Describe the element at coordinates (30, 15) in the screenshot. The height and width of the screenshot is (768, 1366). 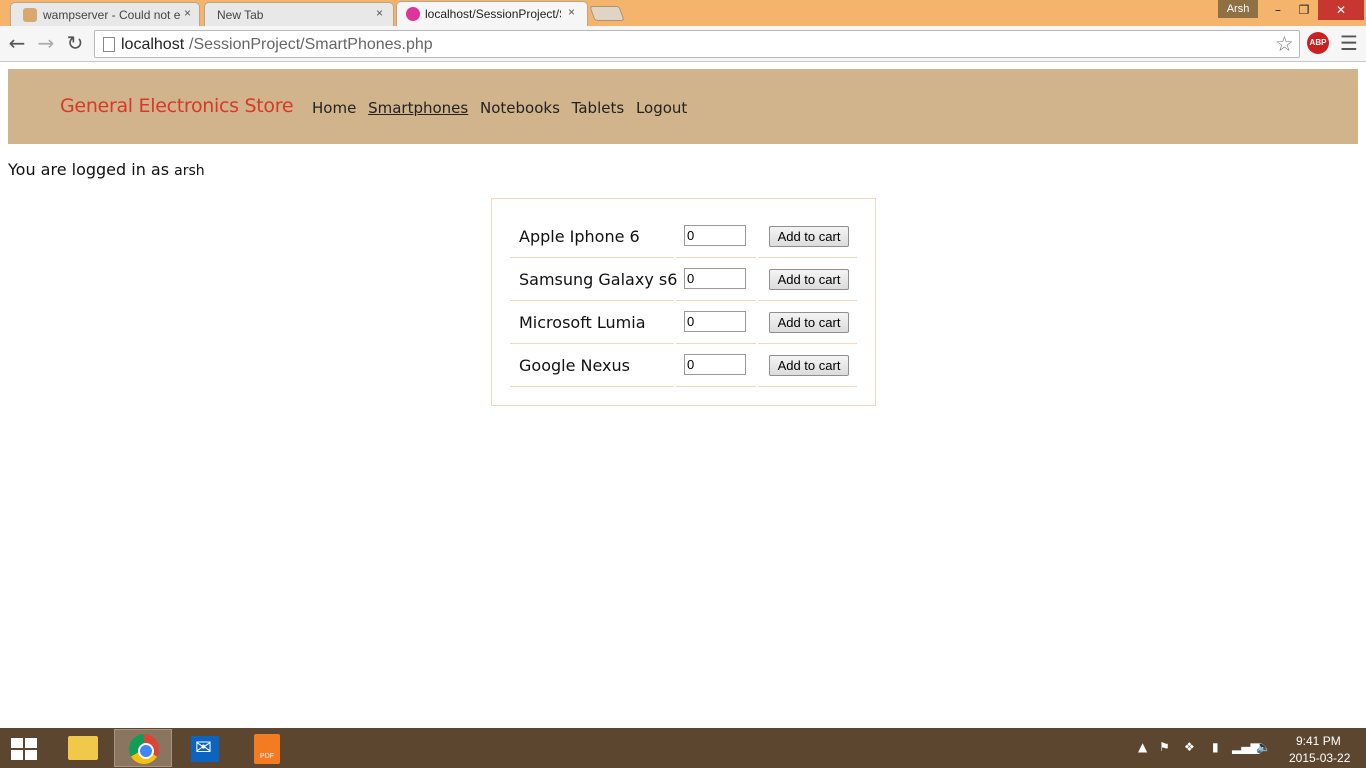
I see `stackoverflow-icon` at that location.